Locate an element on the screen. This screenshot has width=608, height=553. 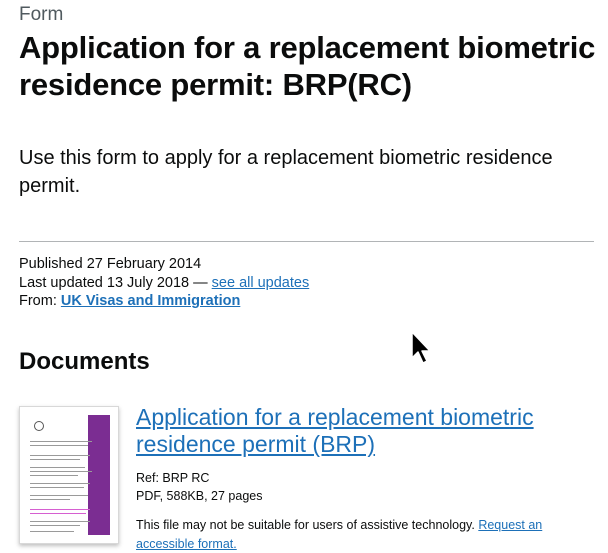
document-metadata: Ref: BRP RC PDF, 588KB, 27 pages is located at coordinates (199, 487).